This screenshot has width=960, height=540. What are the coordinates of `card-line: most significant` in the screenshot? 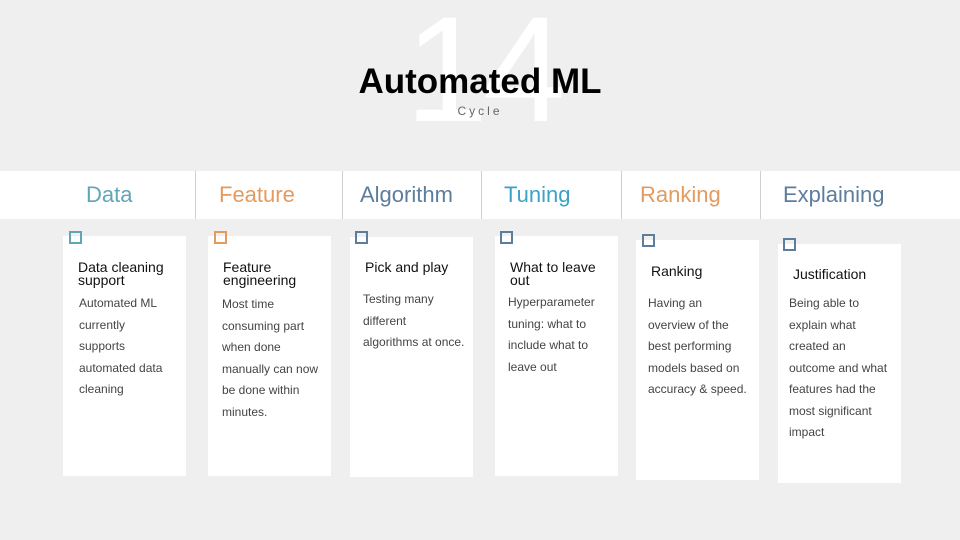 It's located at (830, 410).